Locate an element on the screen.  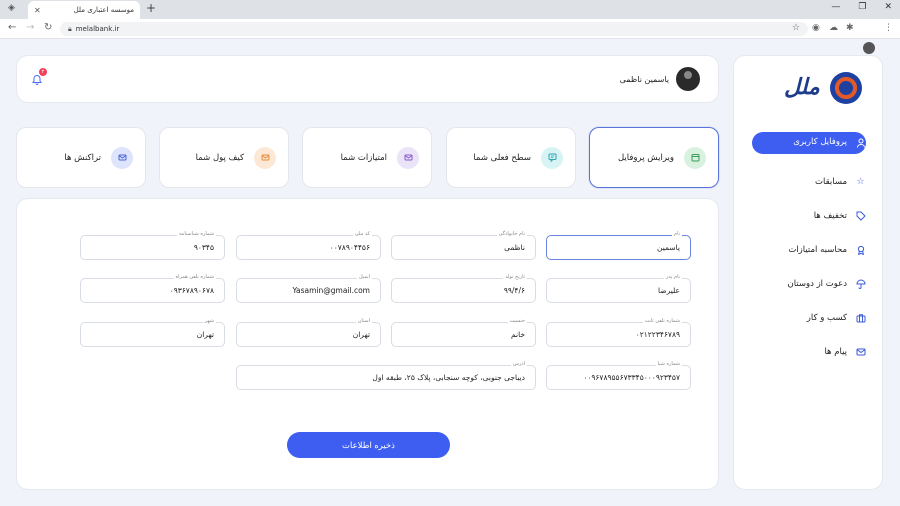
tab-current-level: سطح فعلی شما is located at coordinates (511, 157).